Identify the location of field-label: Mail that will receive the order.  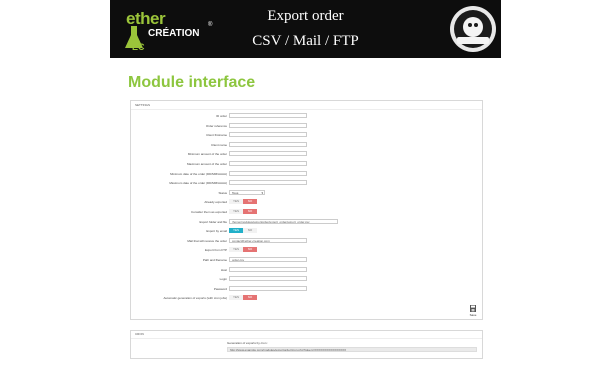
(207, 240).